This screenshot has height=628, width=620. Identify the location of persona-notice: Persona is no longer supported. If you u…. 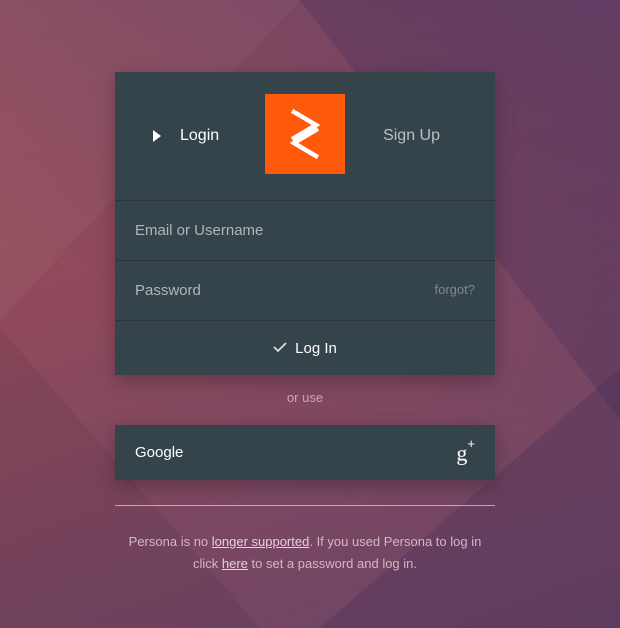
(305, 553).